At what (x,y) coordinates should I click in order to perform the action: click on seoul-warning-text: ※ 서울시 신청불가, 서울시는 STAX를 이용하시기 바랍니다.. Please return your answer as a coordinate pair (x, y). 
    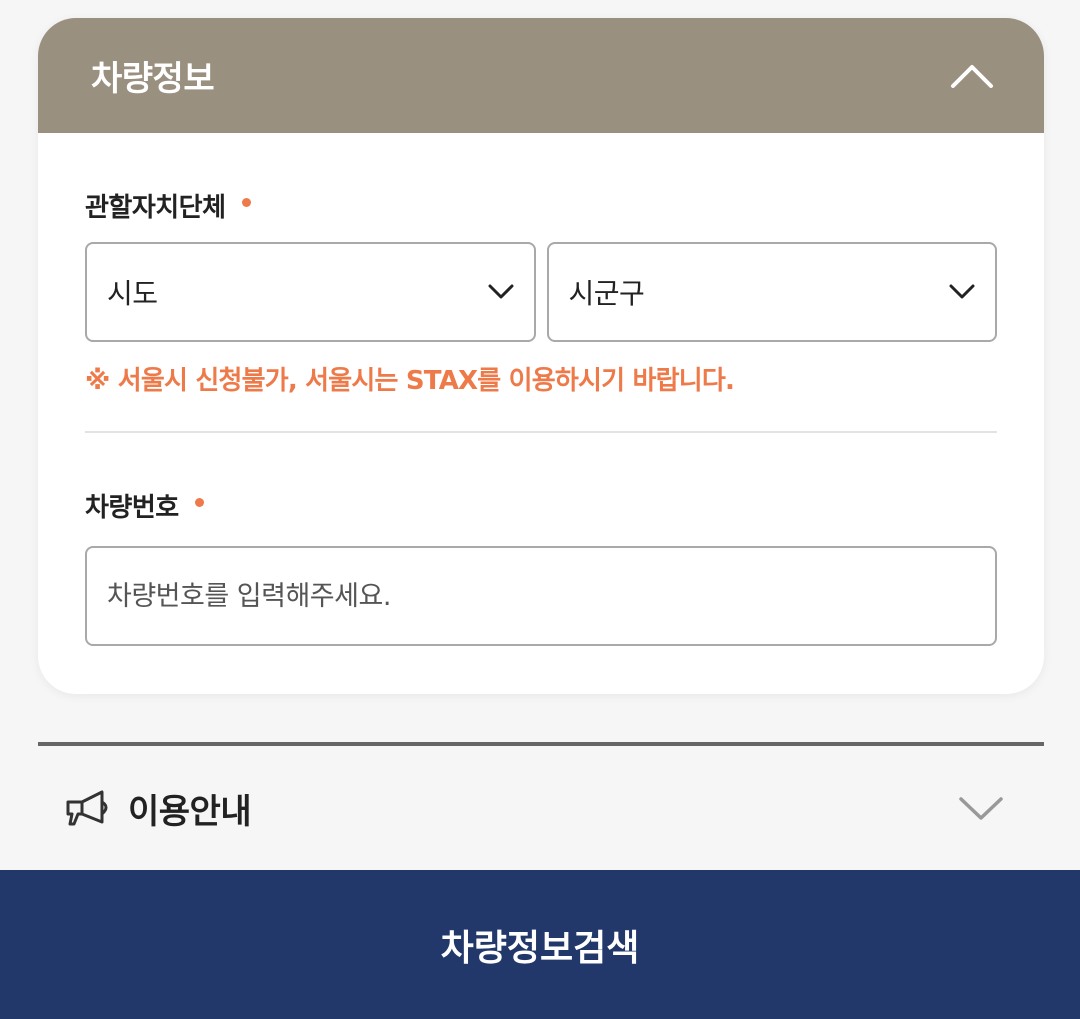
    Looking at the image, I should click on (410, 381).